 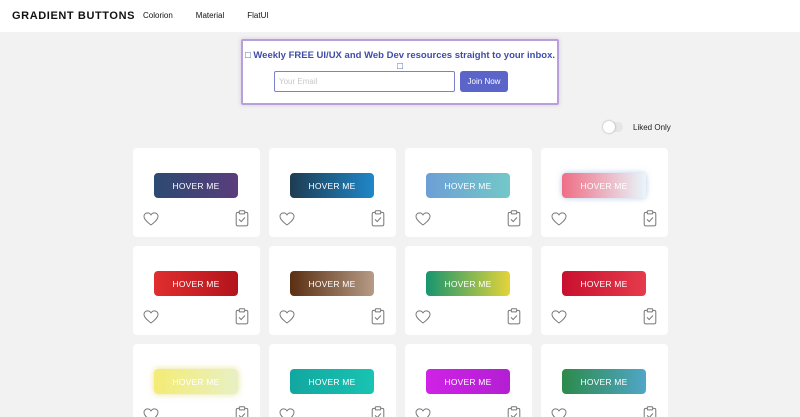 What do you see at coordinates (210, 15) in the screenshot?
I see `nav-link-material: Material` at bounding box center [210, 15].